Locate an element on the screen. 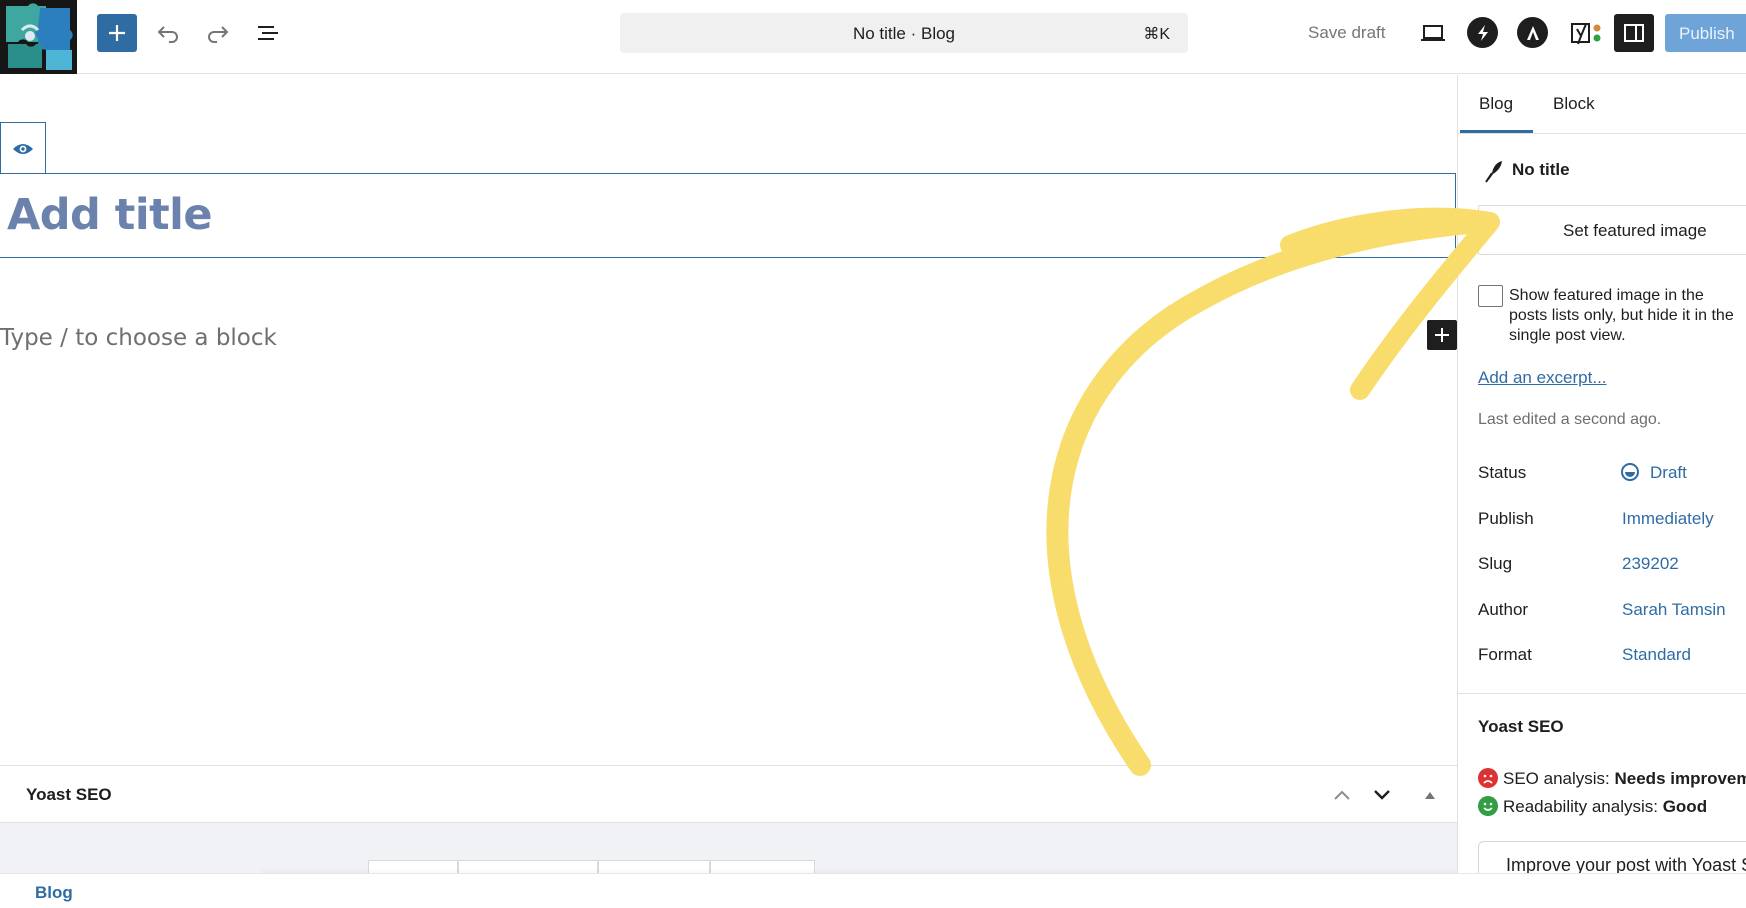  readability-analysis-label: Readability analysis: is located at coordinates (1580, 806).